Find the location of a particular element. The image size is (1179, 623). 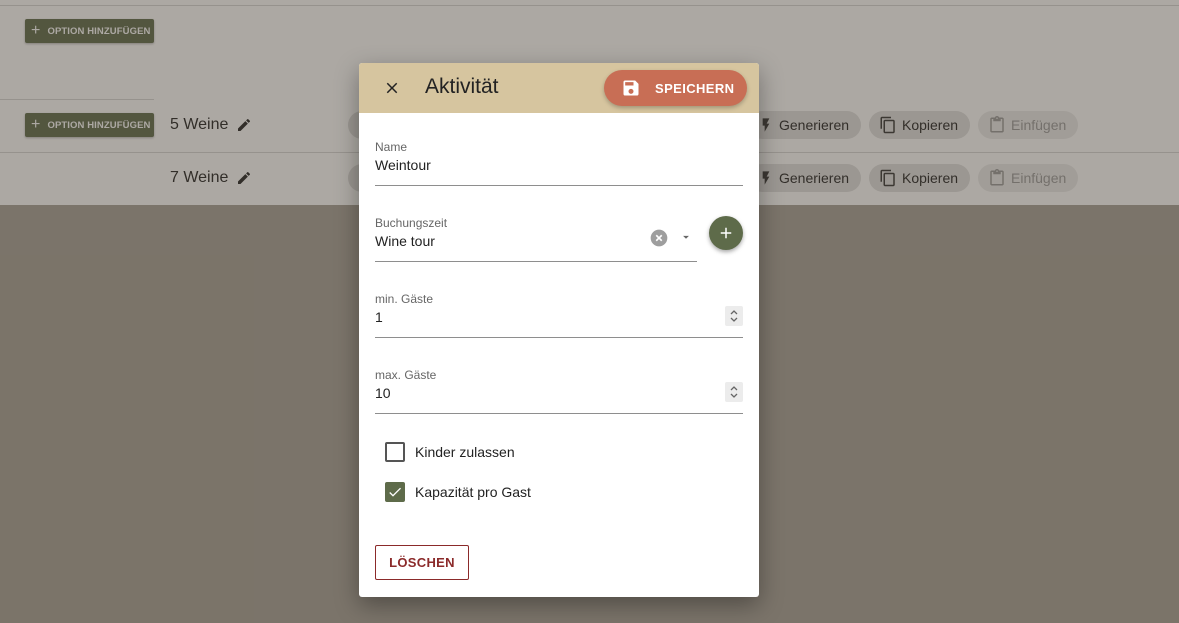

name-field: Name Weintour is located at coordinates (559, 163).